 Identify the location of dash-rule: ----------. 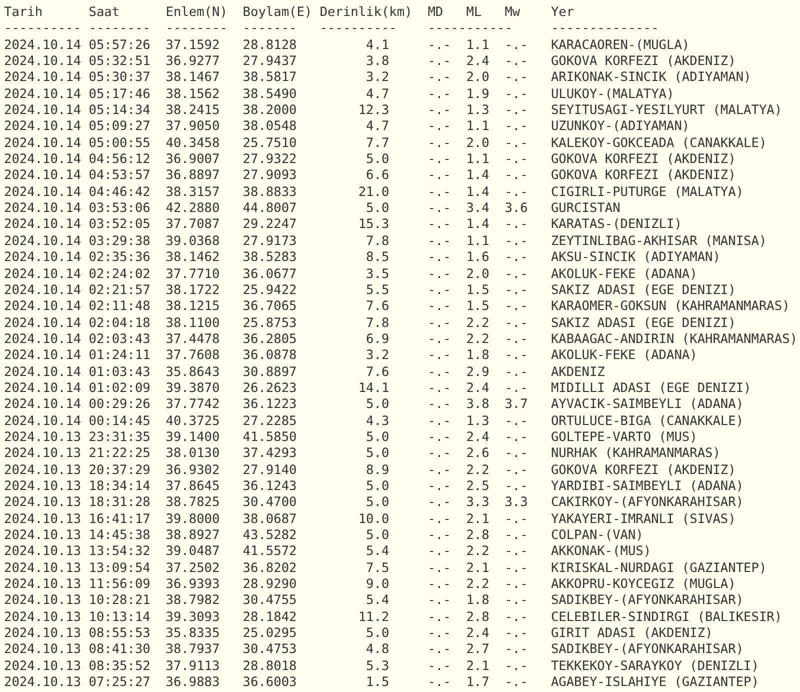
(358, 29).